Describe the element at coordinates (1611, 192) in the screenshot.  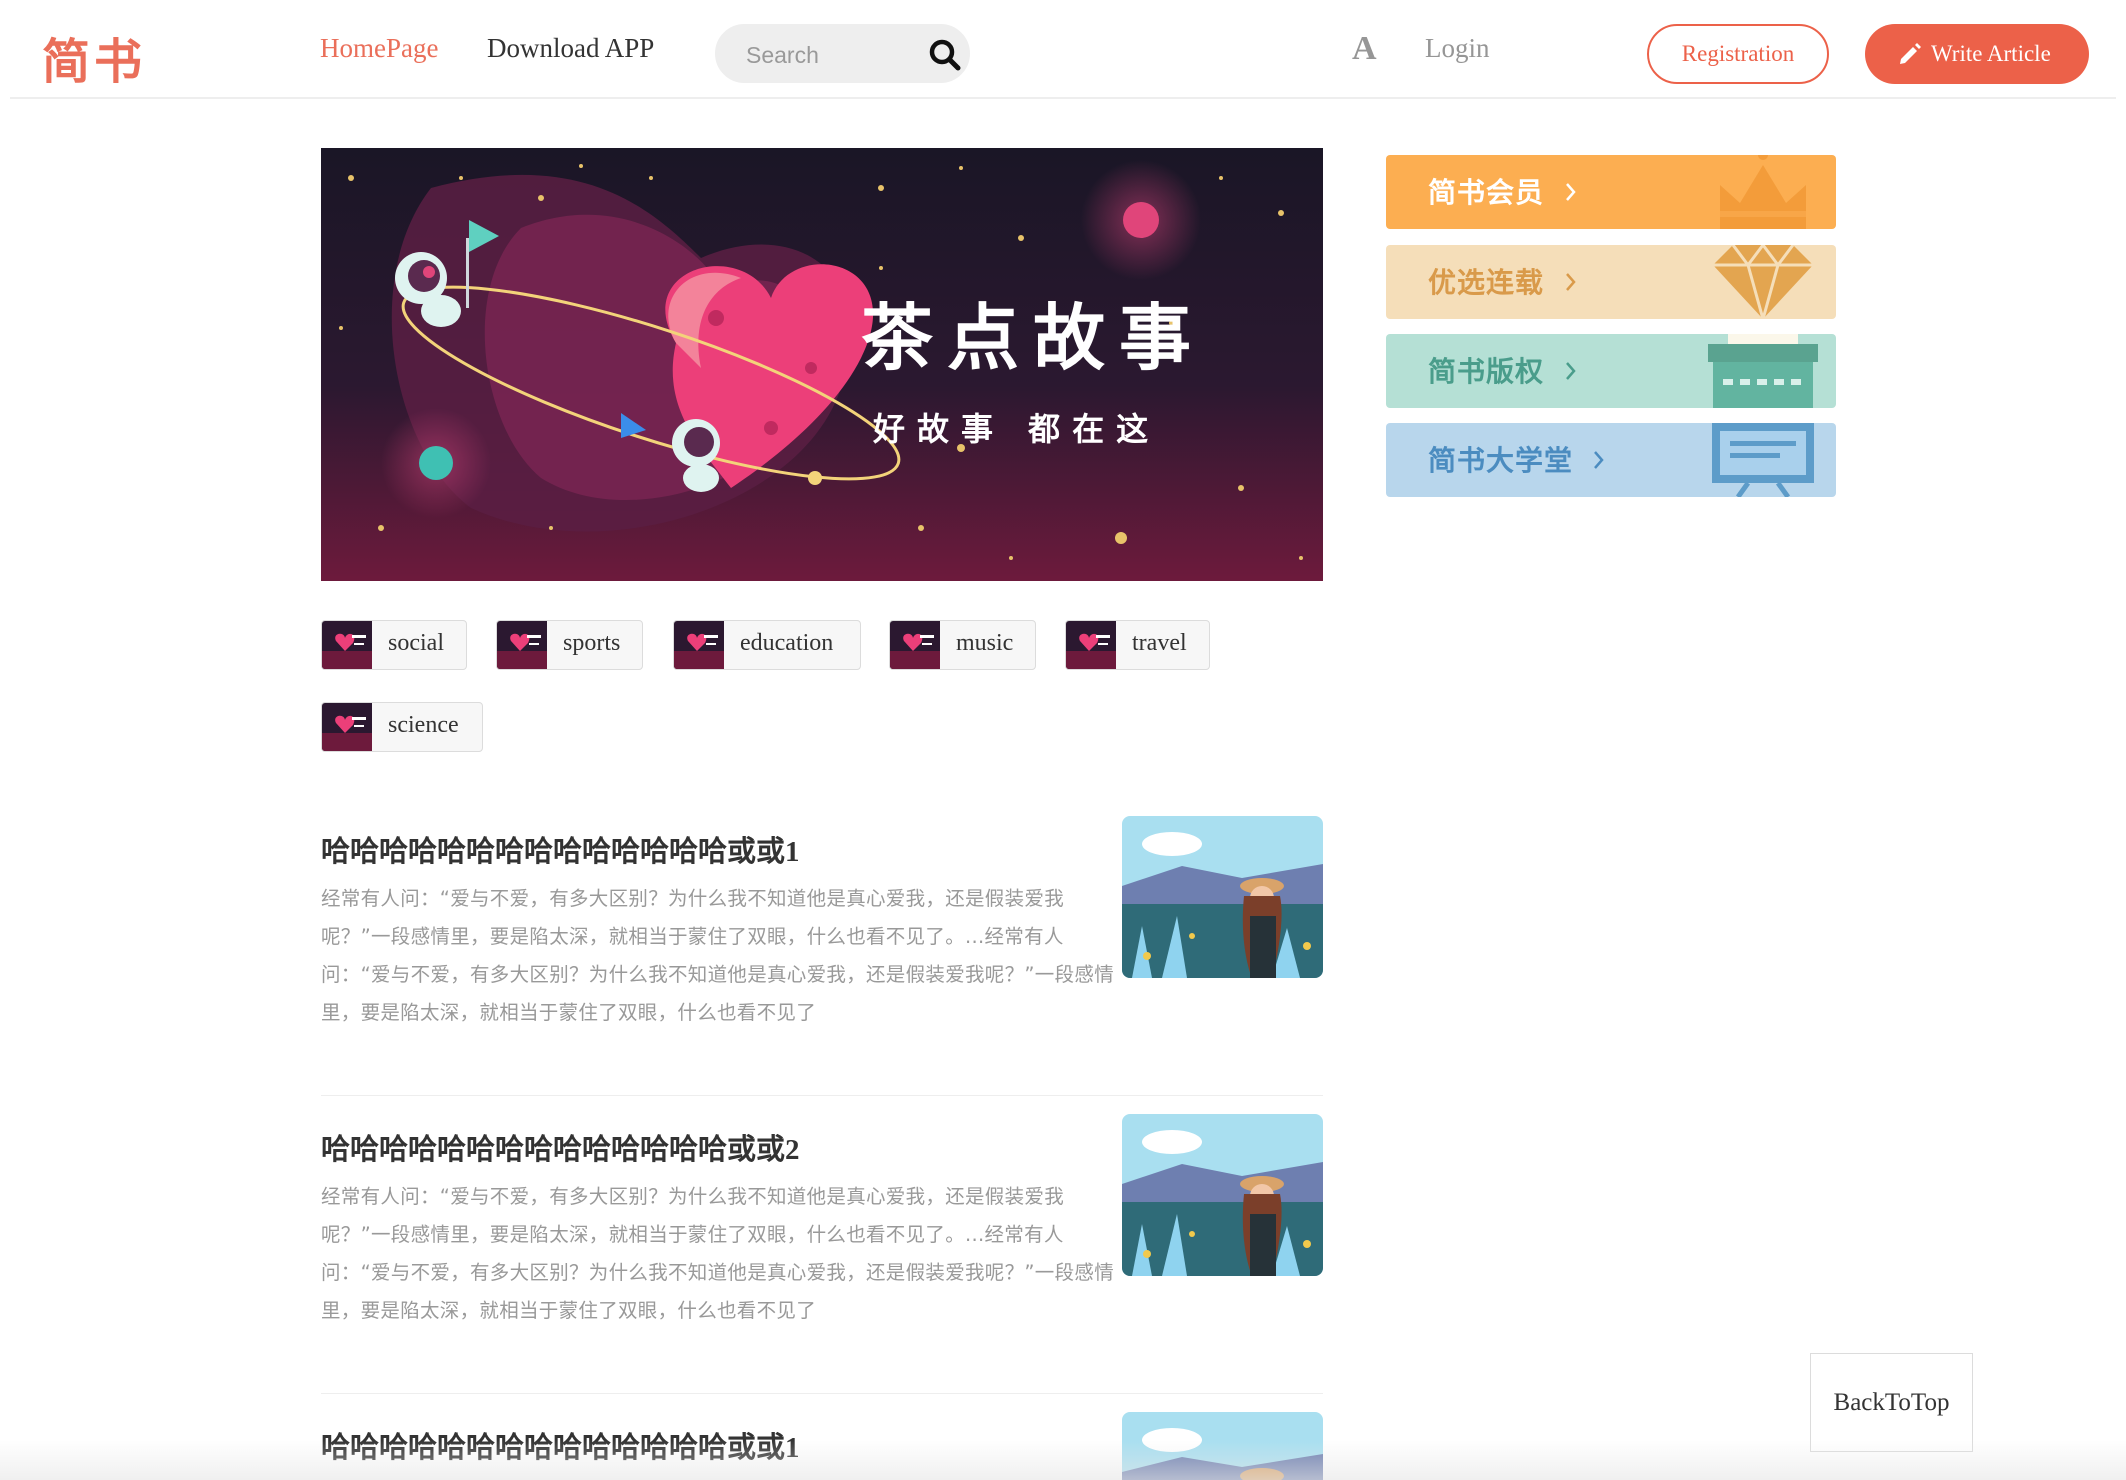
I see `board-member: 简书会员` at that location.